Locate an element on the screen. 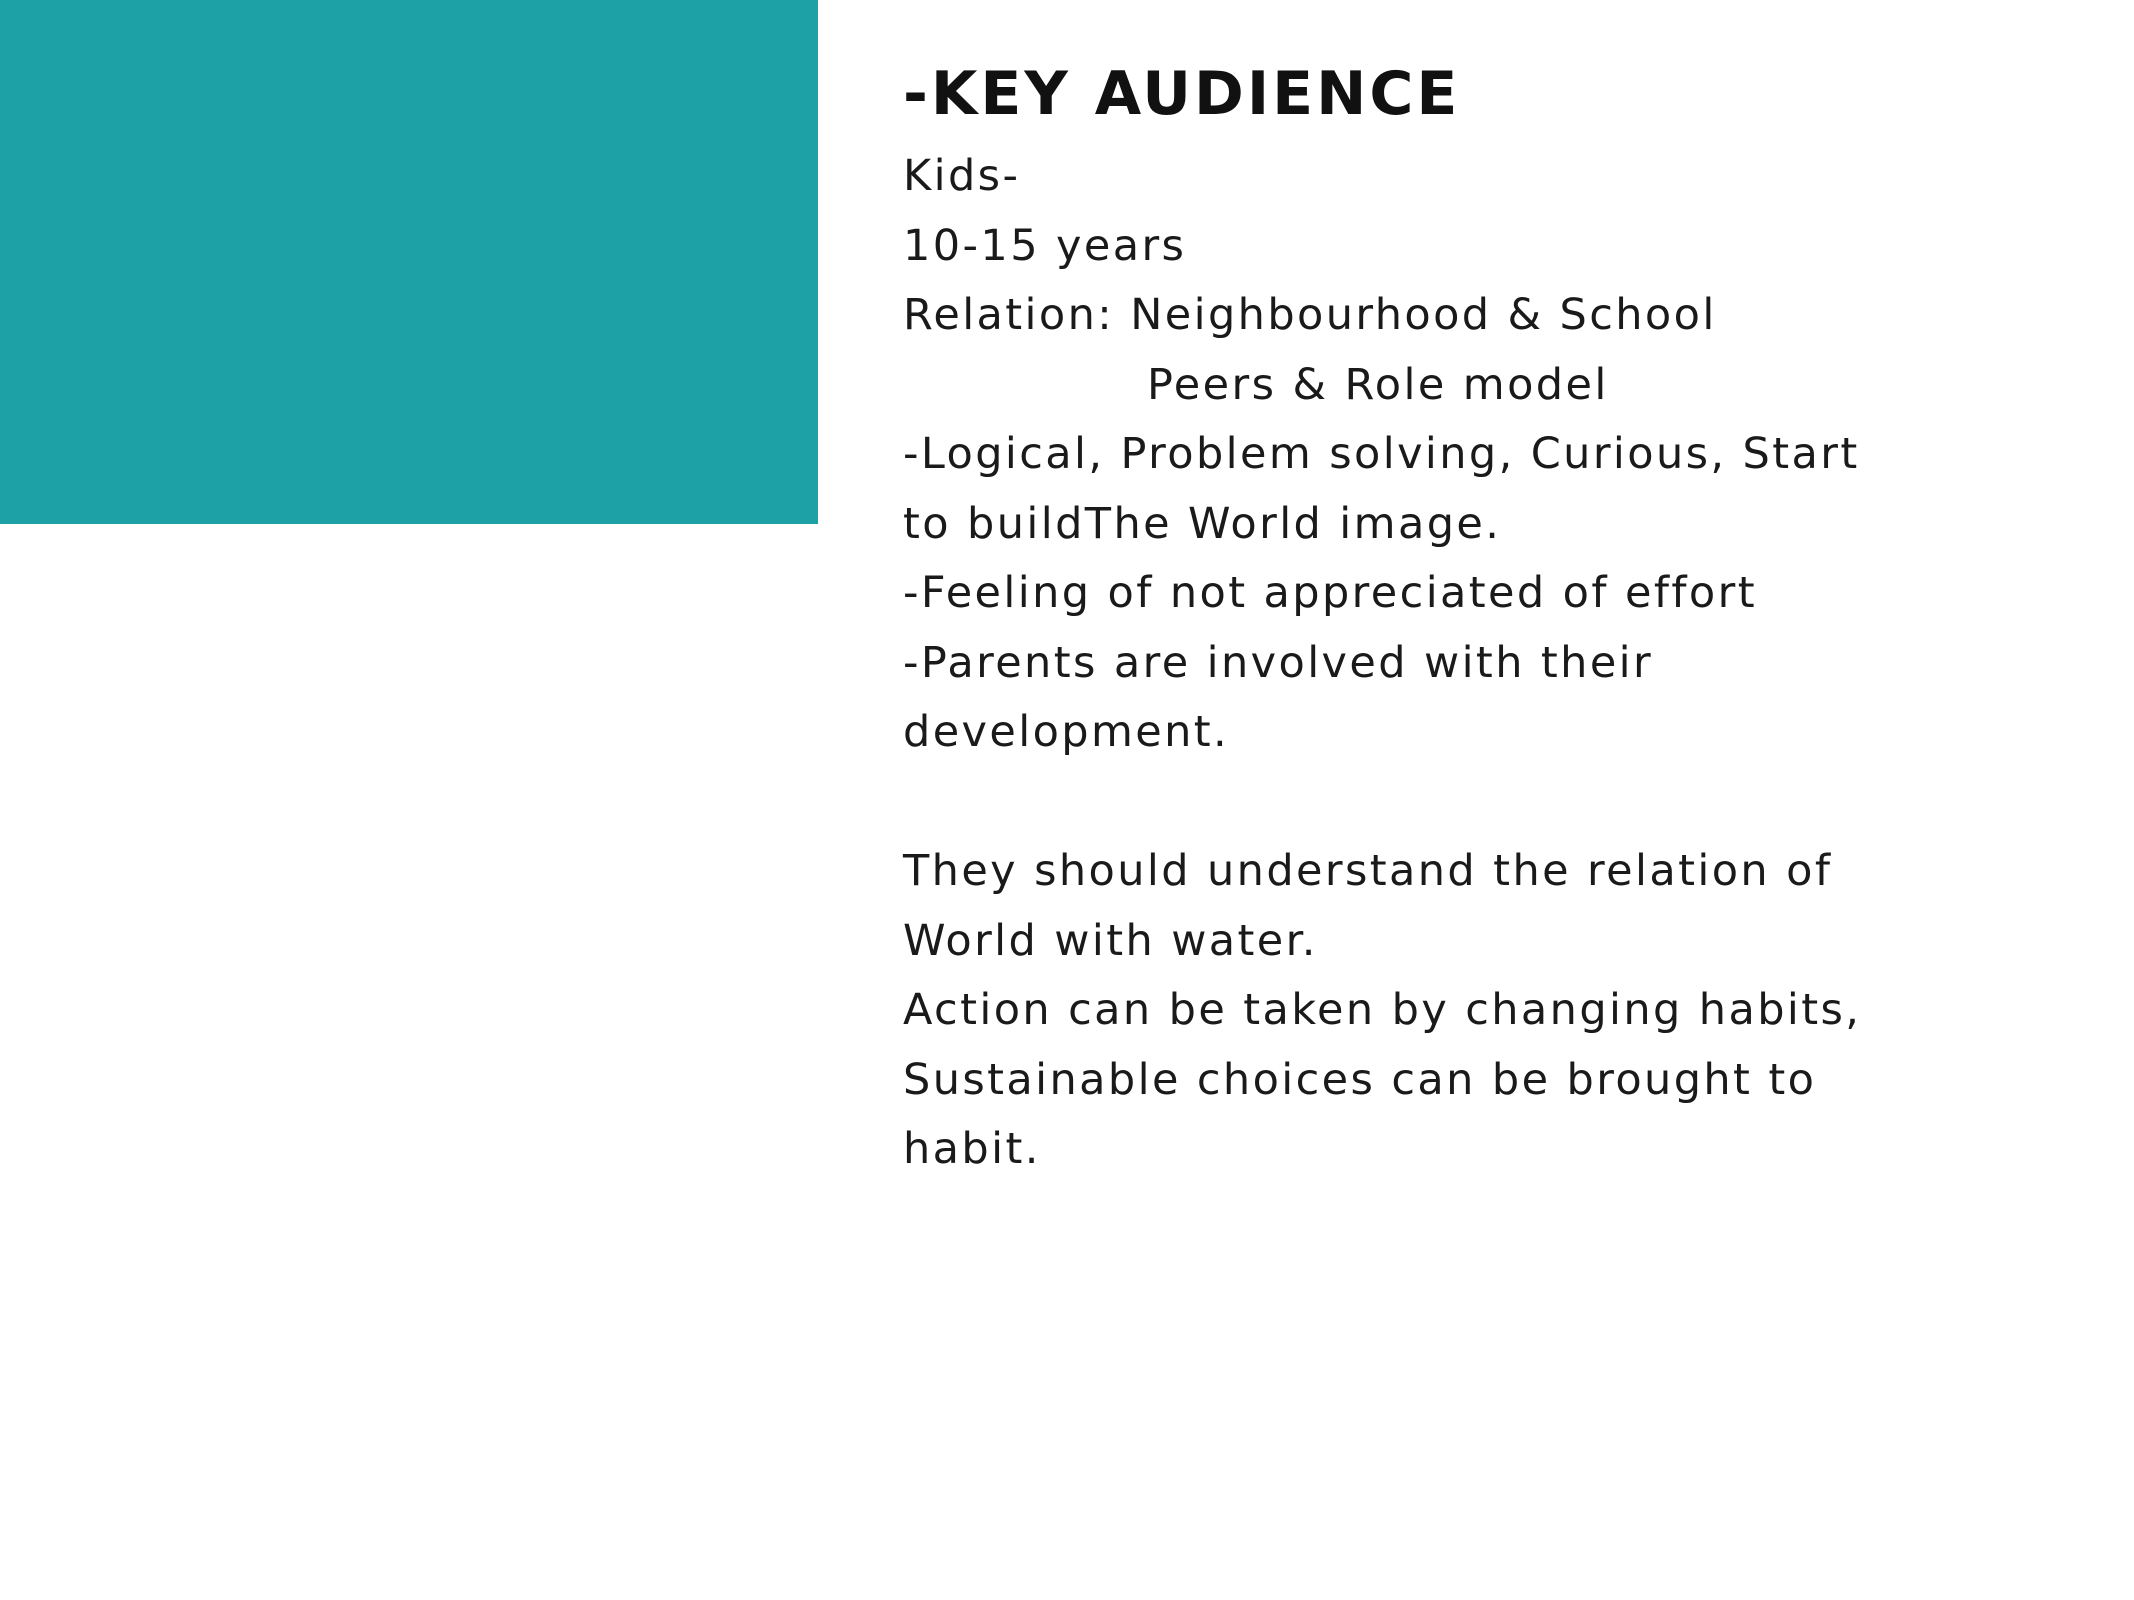  accent-color-block is located at coordinates (409, 262).